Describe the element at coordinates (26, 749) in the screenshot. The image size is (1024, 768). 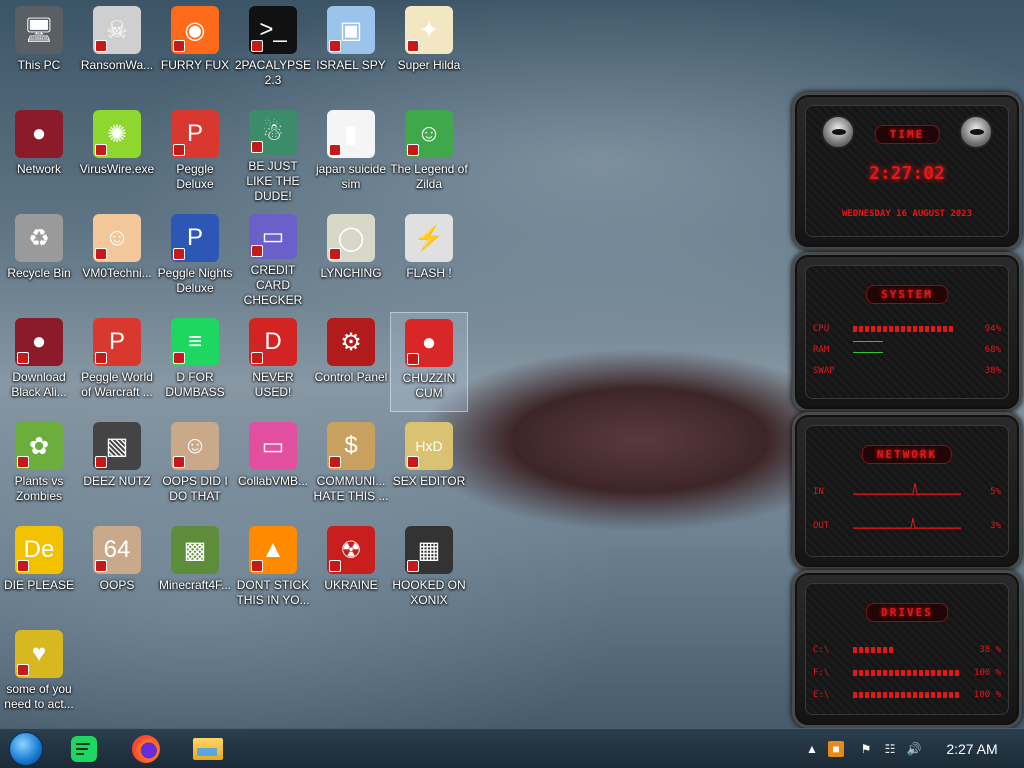
I see `start-button` at that location.